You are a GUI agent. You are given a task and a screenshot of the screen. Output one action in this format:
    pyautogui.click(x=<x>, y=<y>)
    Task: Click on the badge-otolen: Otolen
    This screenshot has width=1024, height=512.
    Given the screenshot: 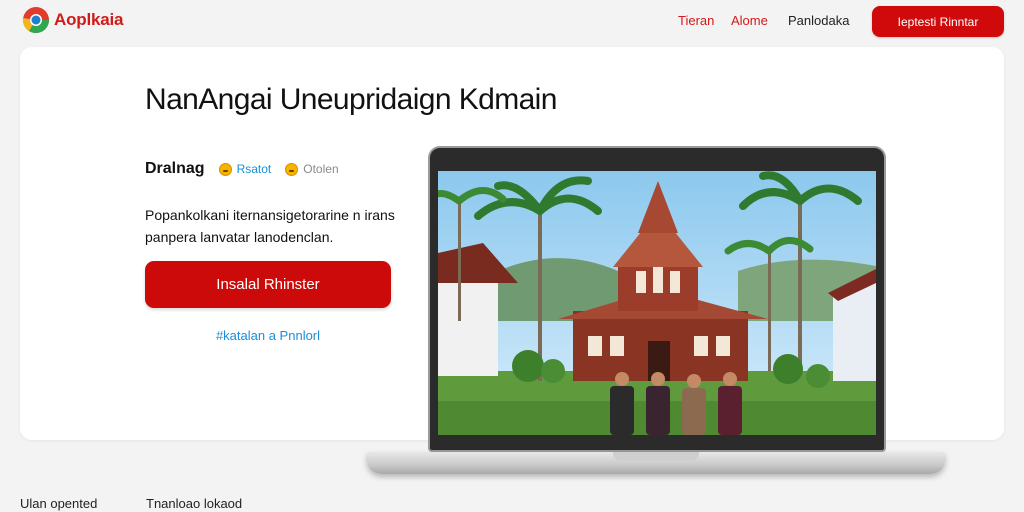 What is the action you would take?
    pyautogui.click(x=312, y=169)
    